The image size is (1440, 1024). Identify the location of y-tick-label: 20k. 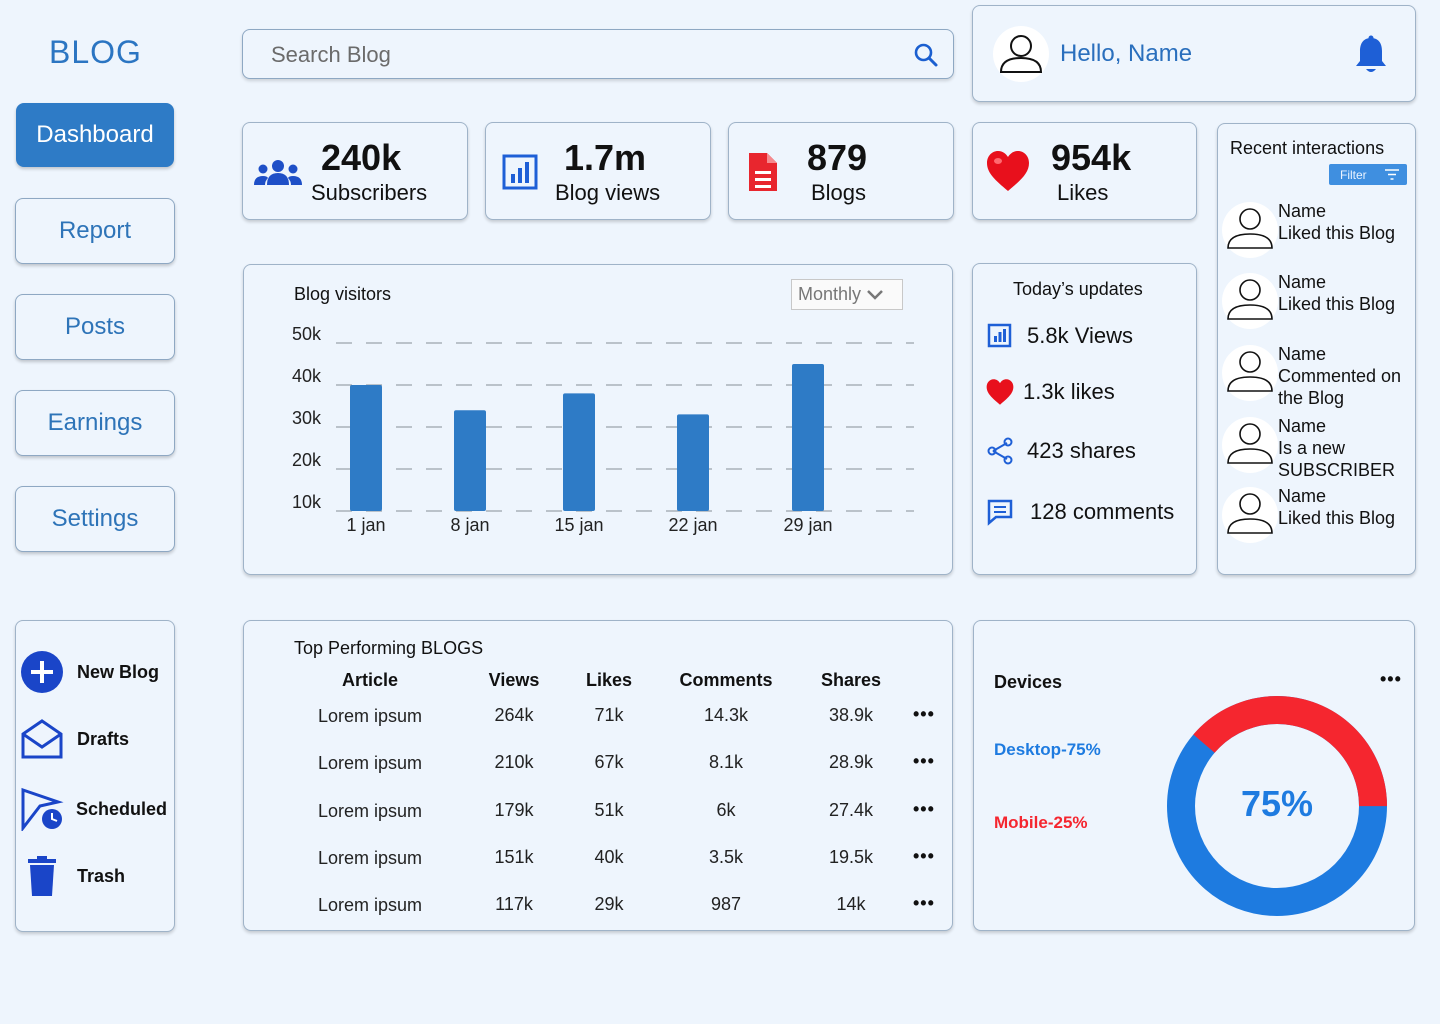
(307, 460).